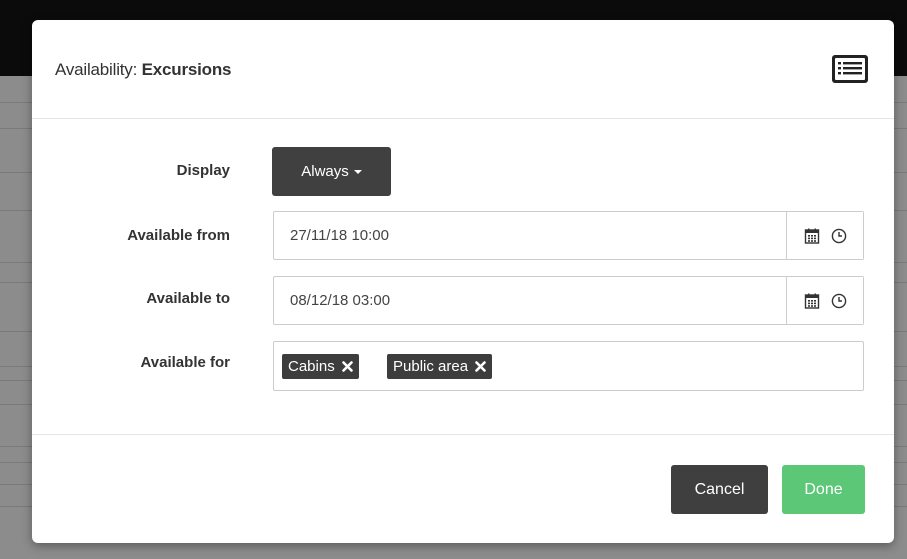  I want to click on available-from-input, so click(535, 235).